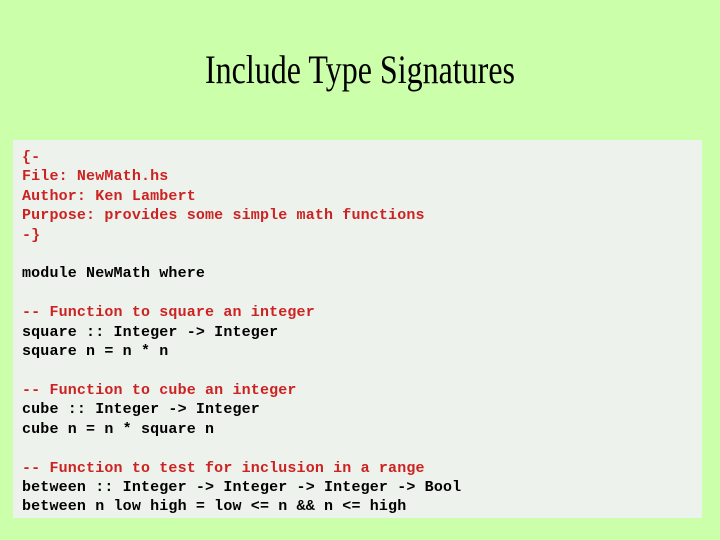 This screenshot has width=720, height=540. I want to click on code-line: -- Function to cube an integer, so click(159, 390).